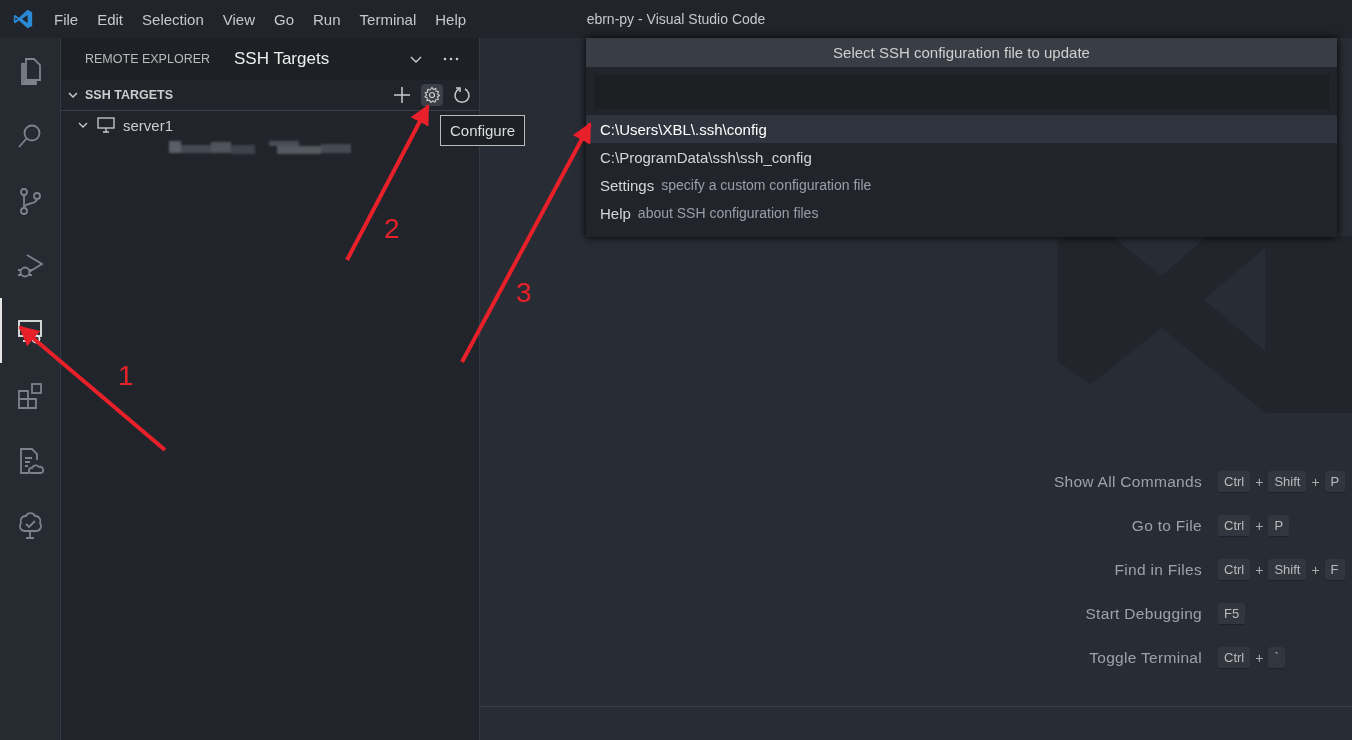 The height and width of the screenshot is (740, 1352). Describe the element at coordinates (961, 52) in the screenshot. I see `quick-pick-title: Select SSH configuration file to update` at that location.